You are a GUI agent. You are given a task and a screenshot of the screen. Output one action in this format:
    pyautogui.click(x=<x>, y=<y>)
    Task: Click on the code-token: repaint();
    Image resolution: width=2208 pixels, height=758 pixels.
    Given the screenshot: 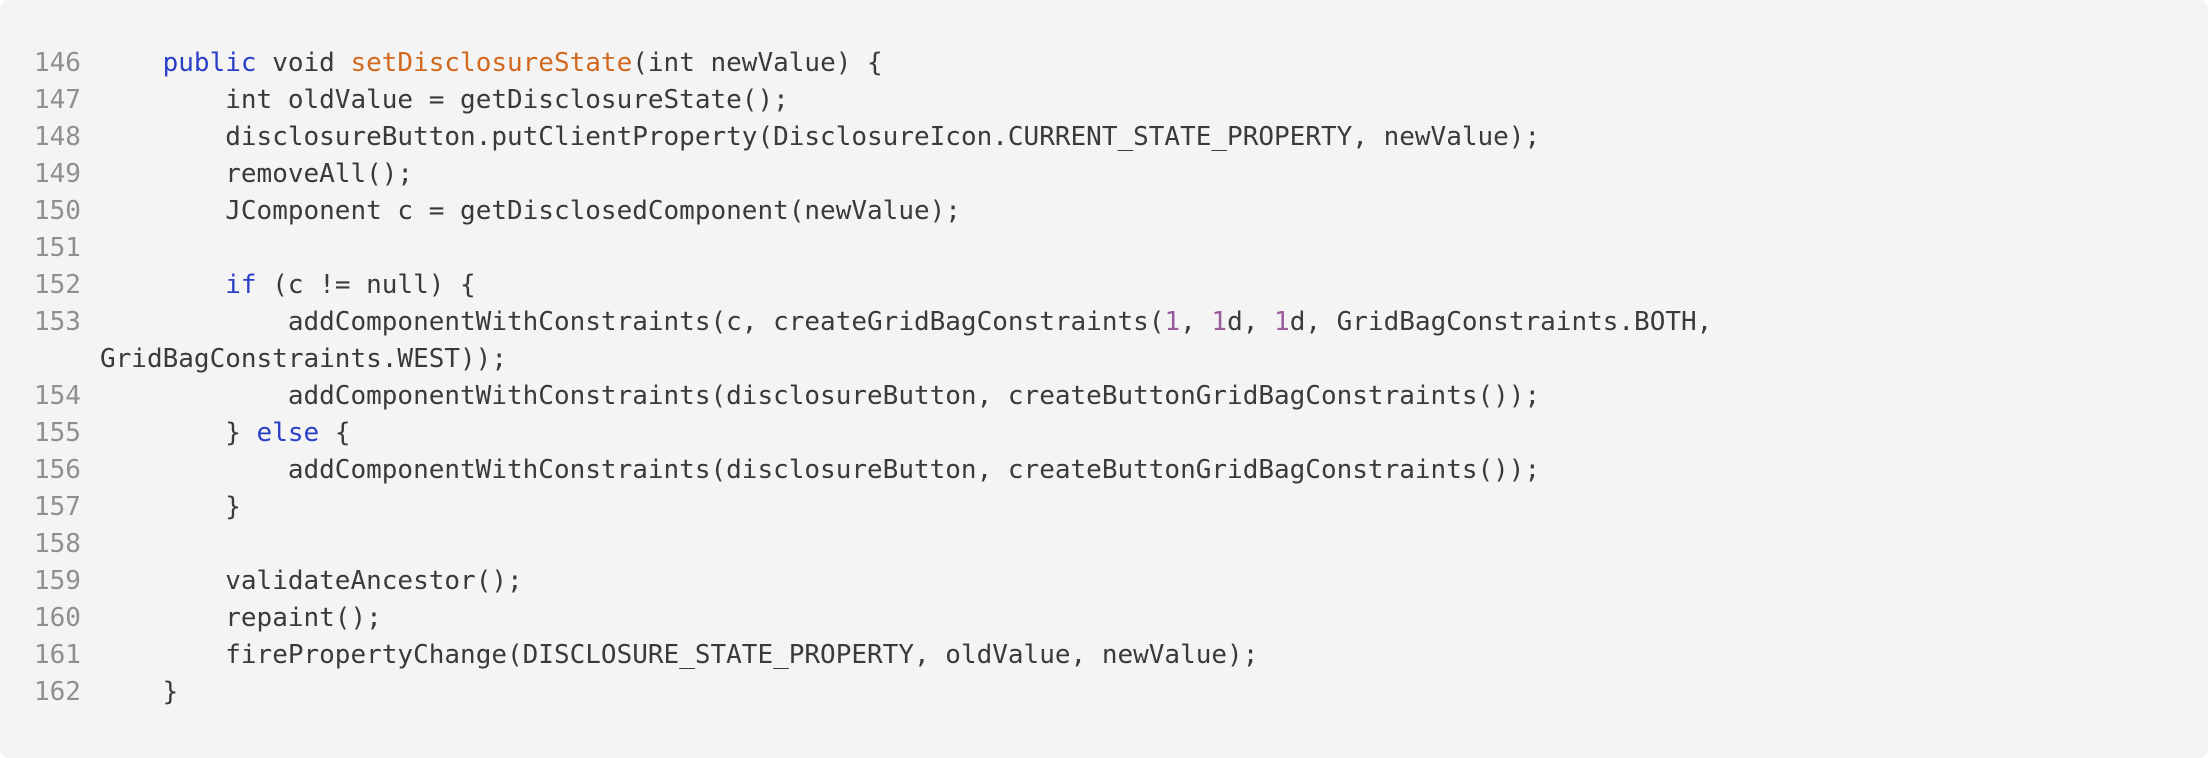 What is the action you would take?
    pyautogui.click(x=241, y=618)
    